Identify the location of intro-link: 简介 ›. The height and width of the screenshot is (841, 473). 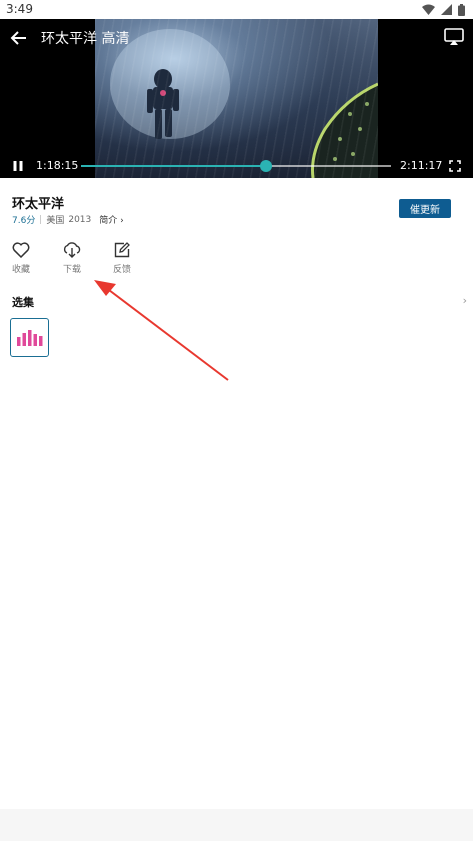
(111, 219).